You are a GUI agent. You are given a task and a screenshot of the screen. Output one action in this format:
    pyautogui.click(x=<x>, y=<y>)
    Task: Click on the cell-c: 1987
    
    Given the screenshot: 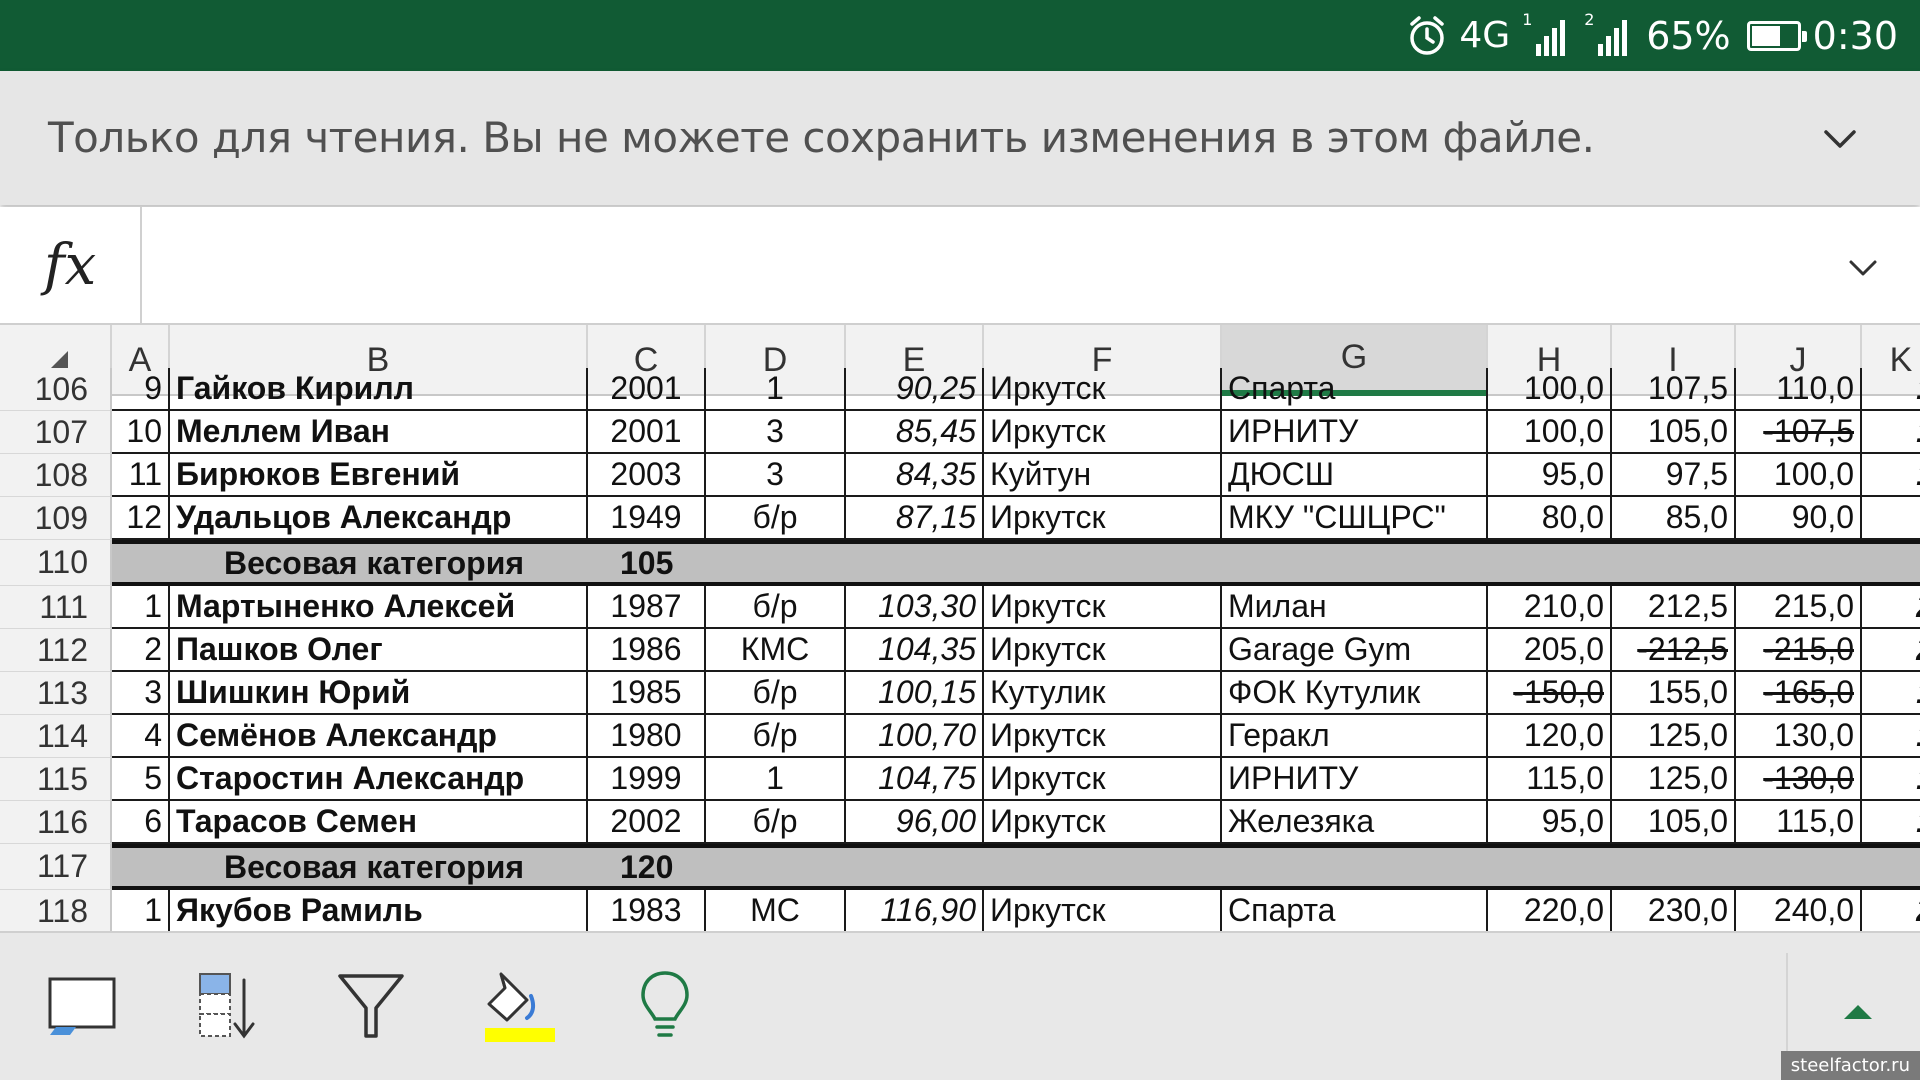 What is the action you would take?
    pyautogui.click(x=647, y=607)
    